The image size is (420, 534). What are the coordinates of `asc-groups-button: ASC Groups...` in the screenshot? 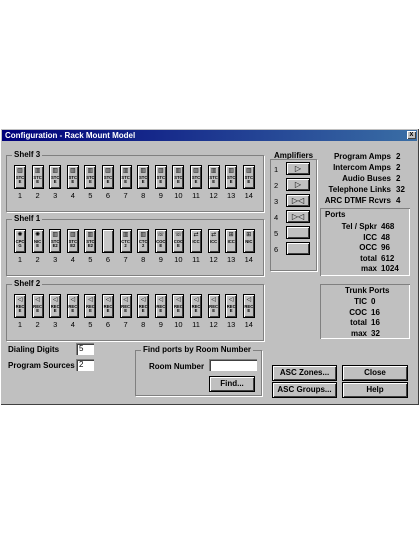 It's located at (304, 390).